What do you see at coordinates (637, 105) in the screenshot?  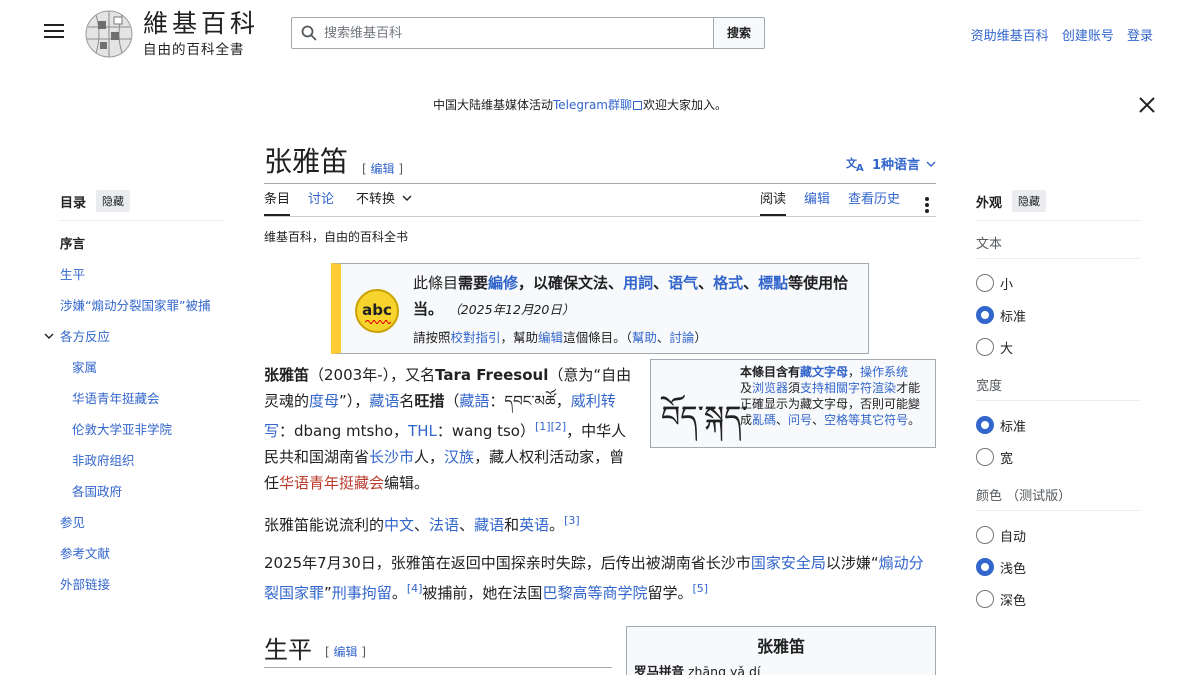 I see `external-link-icon` at bounding box center [637, 105].